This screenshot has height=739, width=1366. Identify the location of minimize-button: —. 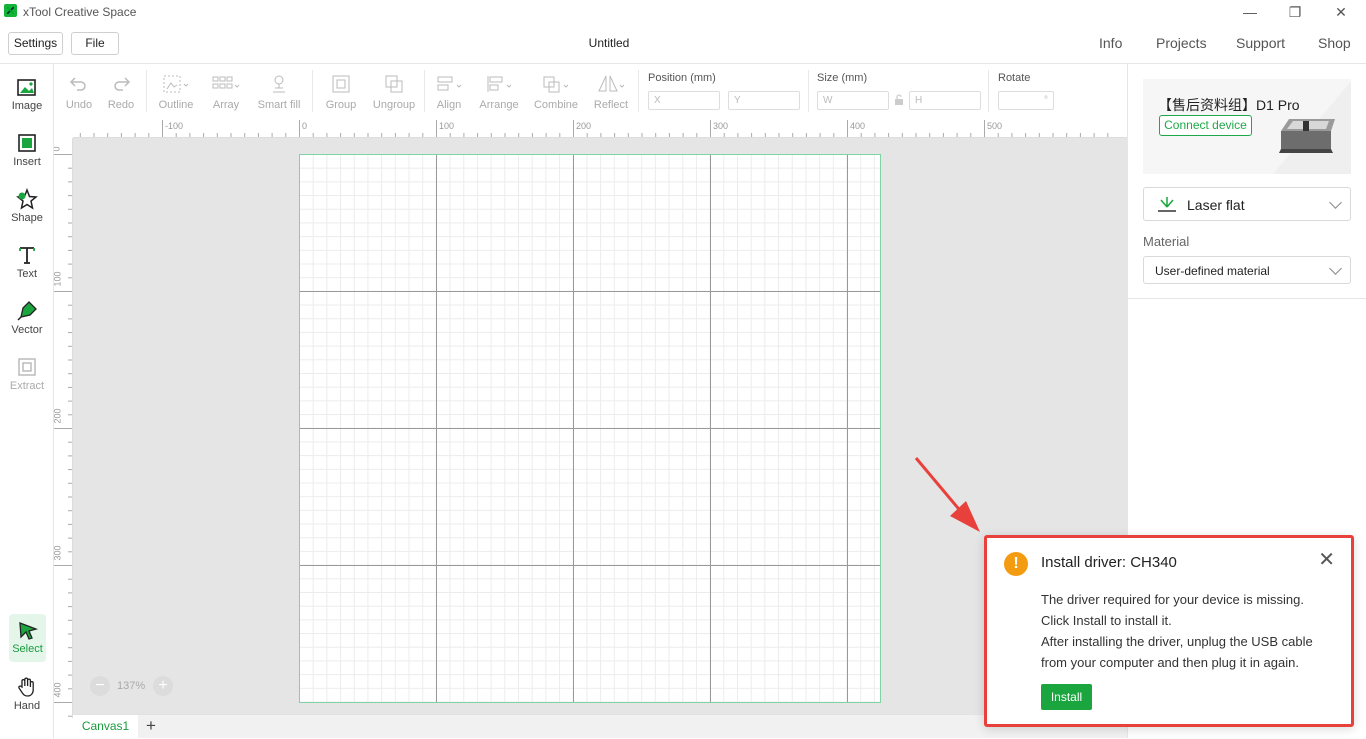
(1250, 12).